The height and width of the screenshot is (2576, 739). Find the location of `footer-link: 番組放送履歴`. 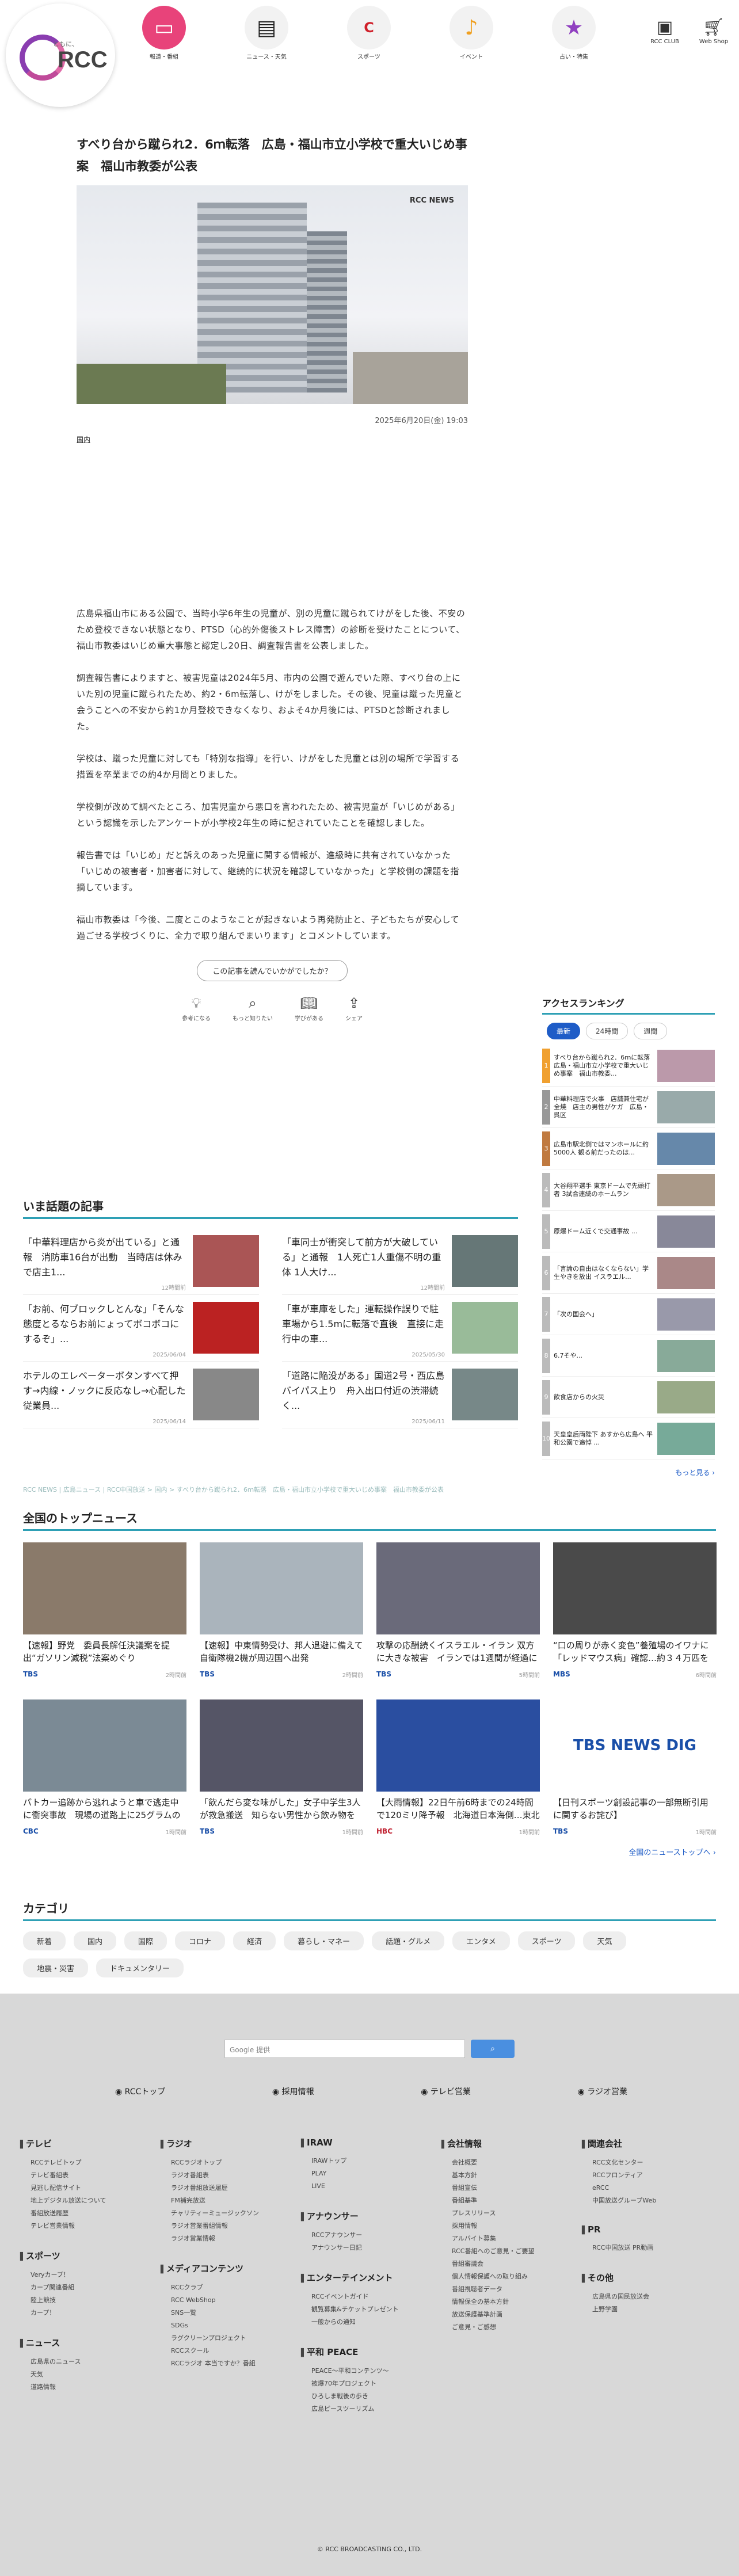

footer-link: 番組放送履歴 is located at coordinates (87, 2213).